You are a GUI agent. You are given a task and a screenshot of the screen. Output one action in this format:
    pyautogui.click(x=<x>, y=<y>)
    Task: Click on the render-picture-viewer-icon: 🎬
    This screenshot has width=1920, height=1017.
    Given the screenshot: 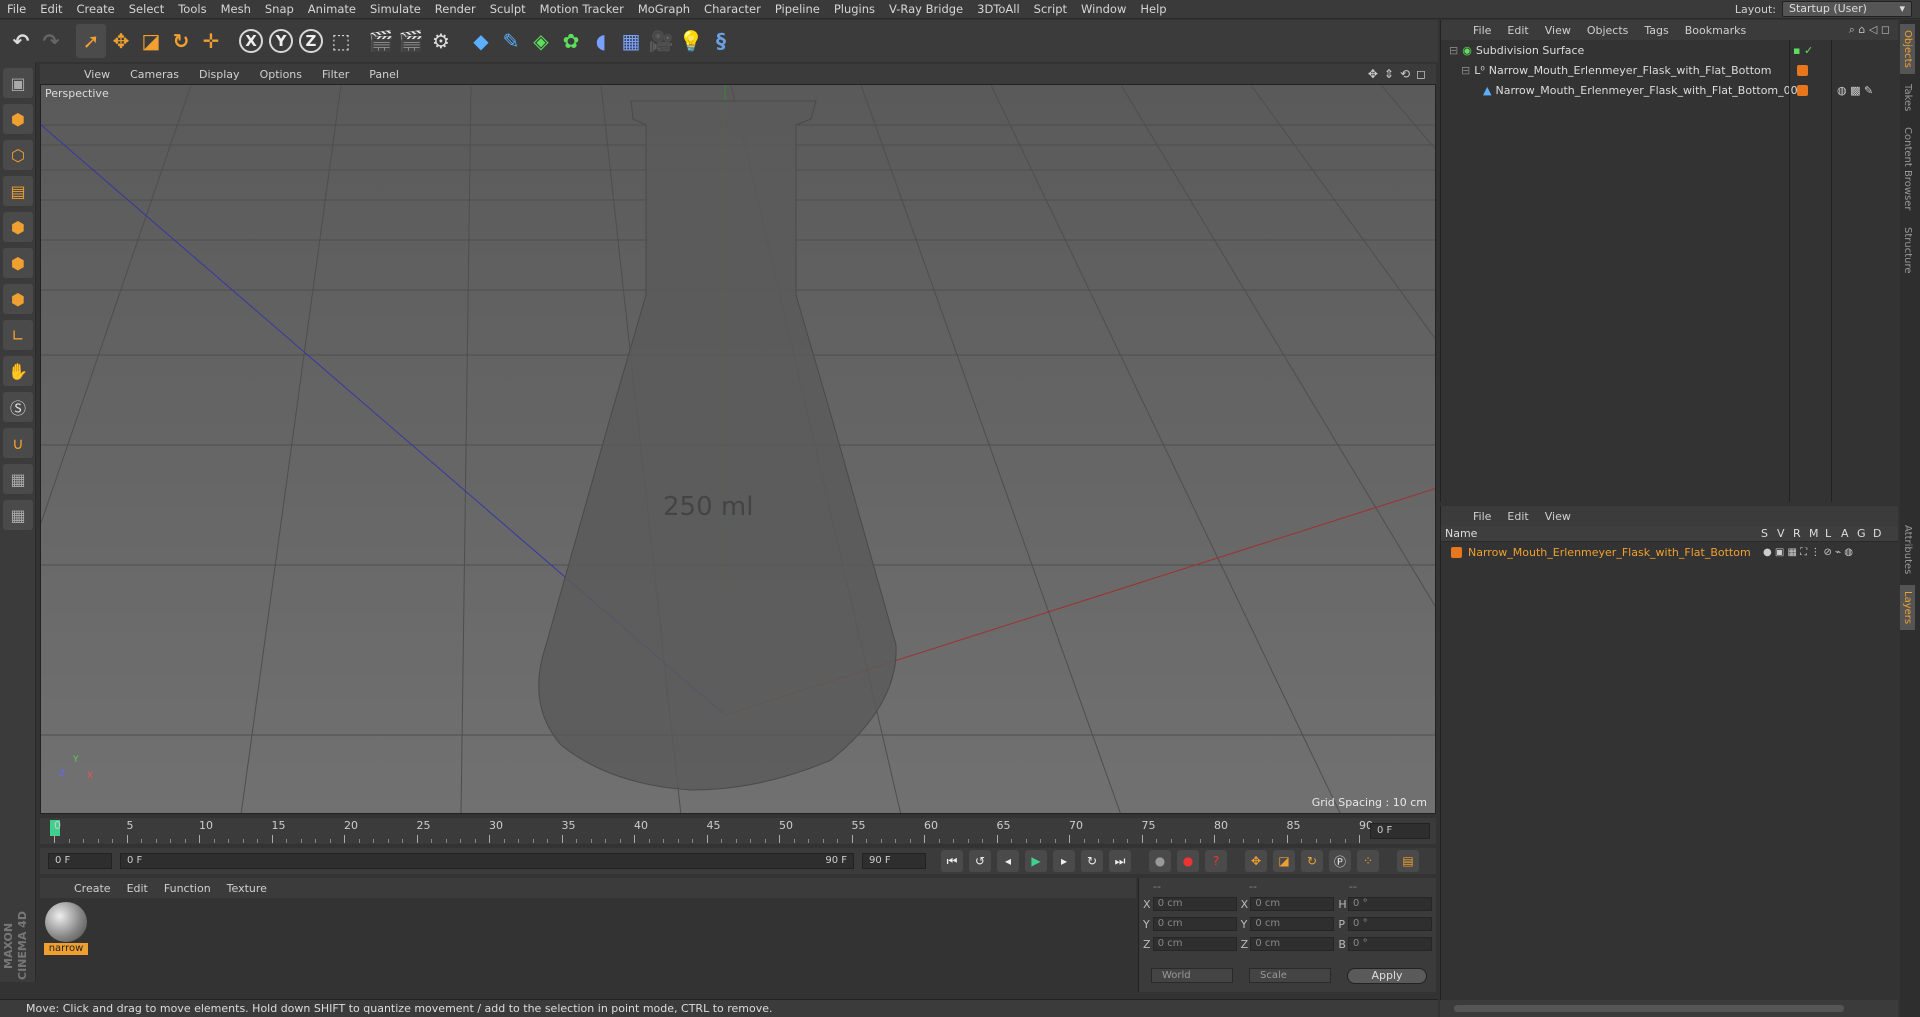 What is the action you would take?
    pyautogui.click(x=411, y=41)
    